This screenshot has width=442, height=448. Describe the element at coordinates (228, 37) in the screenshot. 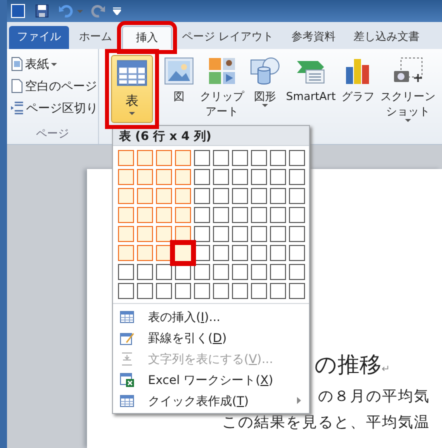

I see `ribbon-tab: ページ レイアウト` at that location.